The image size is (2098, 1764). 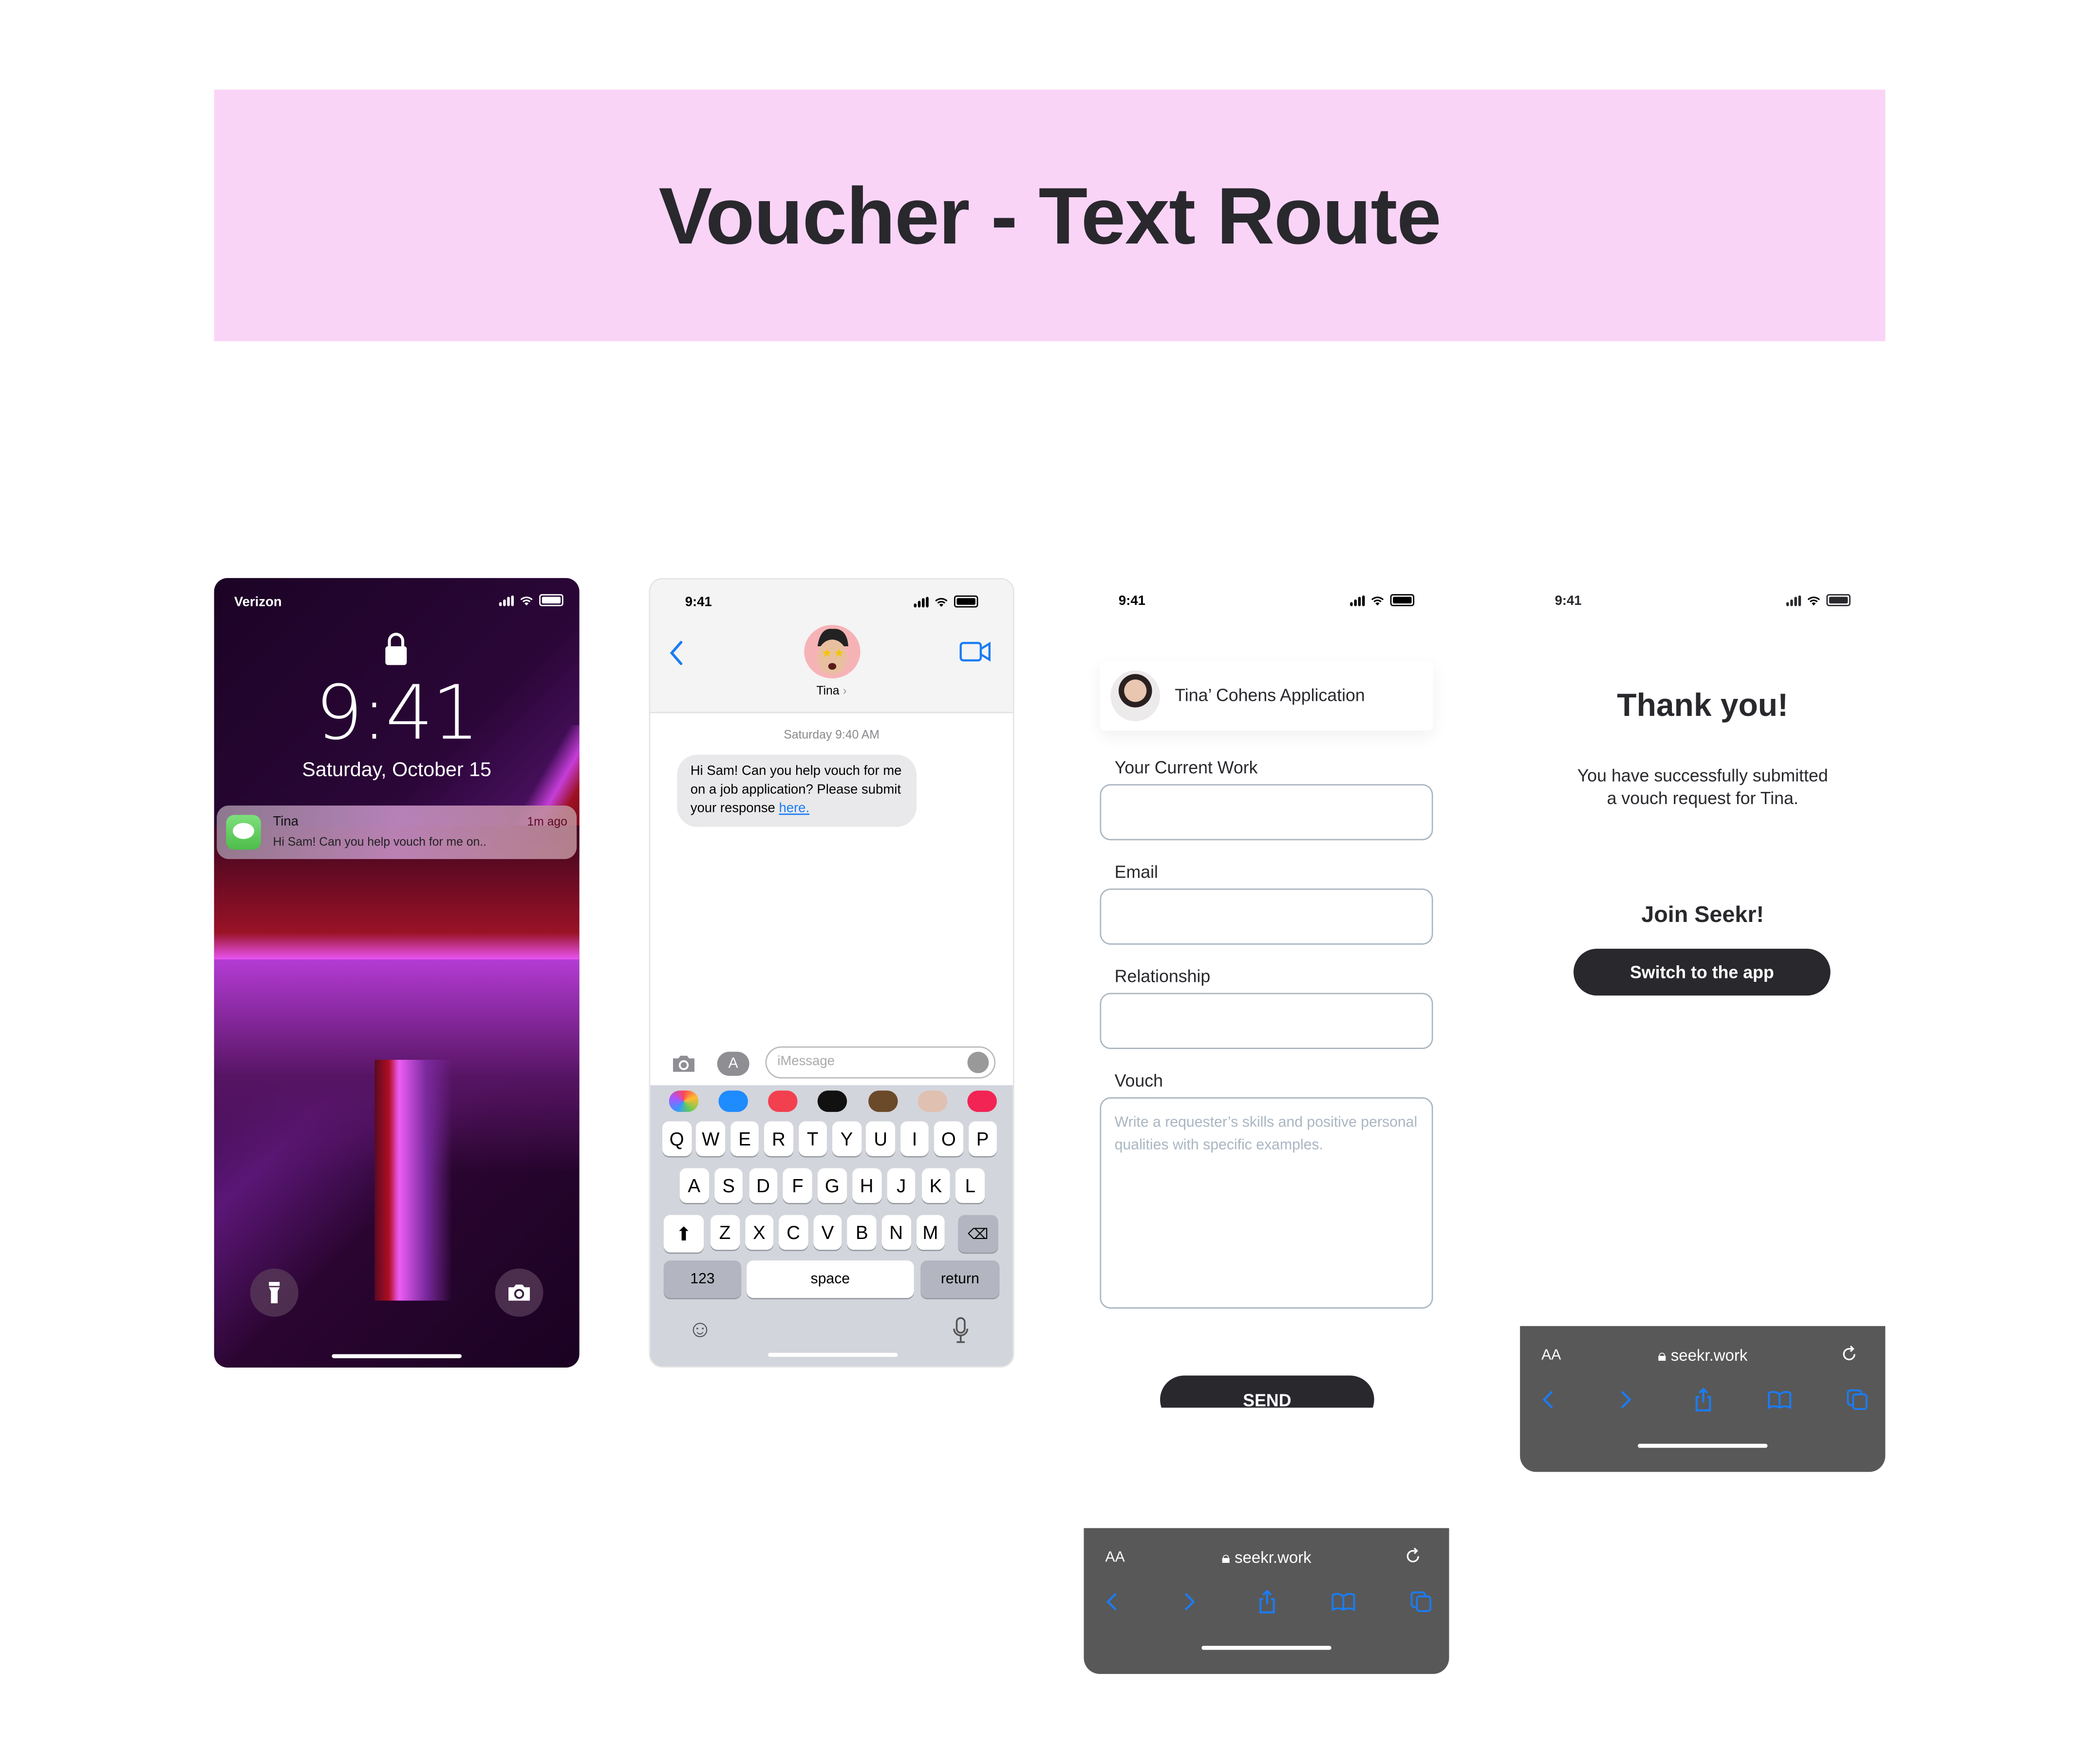 I want to click on key-b: B, so click(x=862, y=1232).